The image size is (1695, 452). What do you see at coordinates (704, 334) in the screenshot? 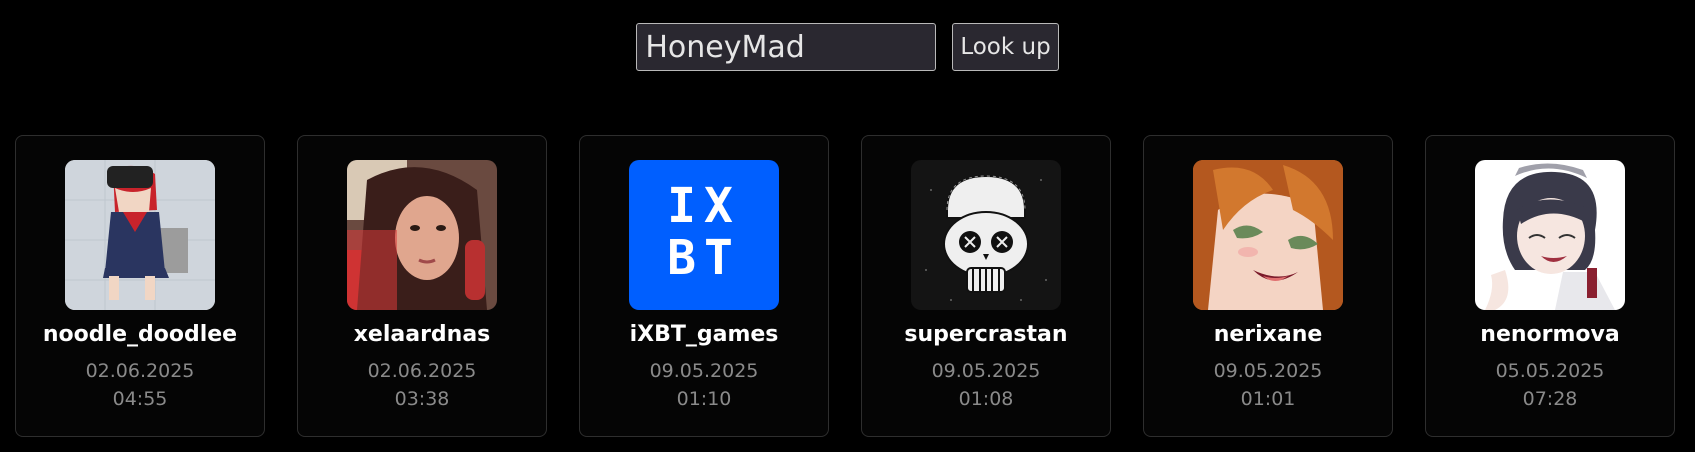
I see `username: iXBT_games` at bounding box center [704, 334].